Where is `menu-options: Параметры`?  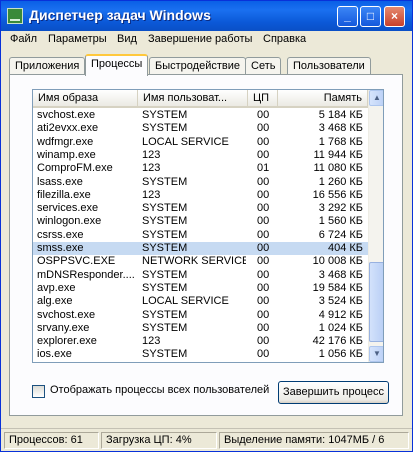
menu-options: Параметры is located at coordinates (77, 39).